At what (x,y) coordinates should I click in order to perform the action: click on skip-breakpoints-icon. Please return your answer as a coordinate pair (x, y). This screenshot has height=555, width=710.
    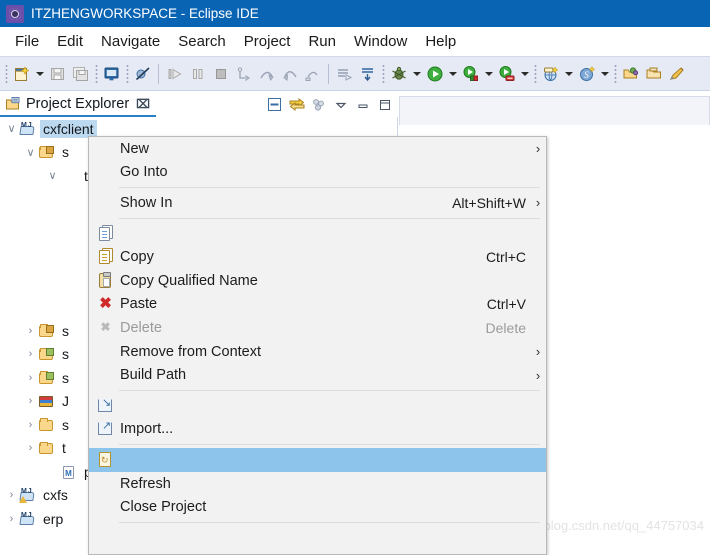
    Looking at the image, I should click on (142, 73).